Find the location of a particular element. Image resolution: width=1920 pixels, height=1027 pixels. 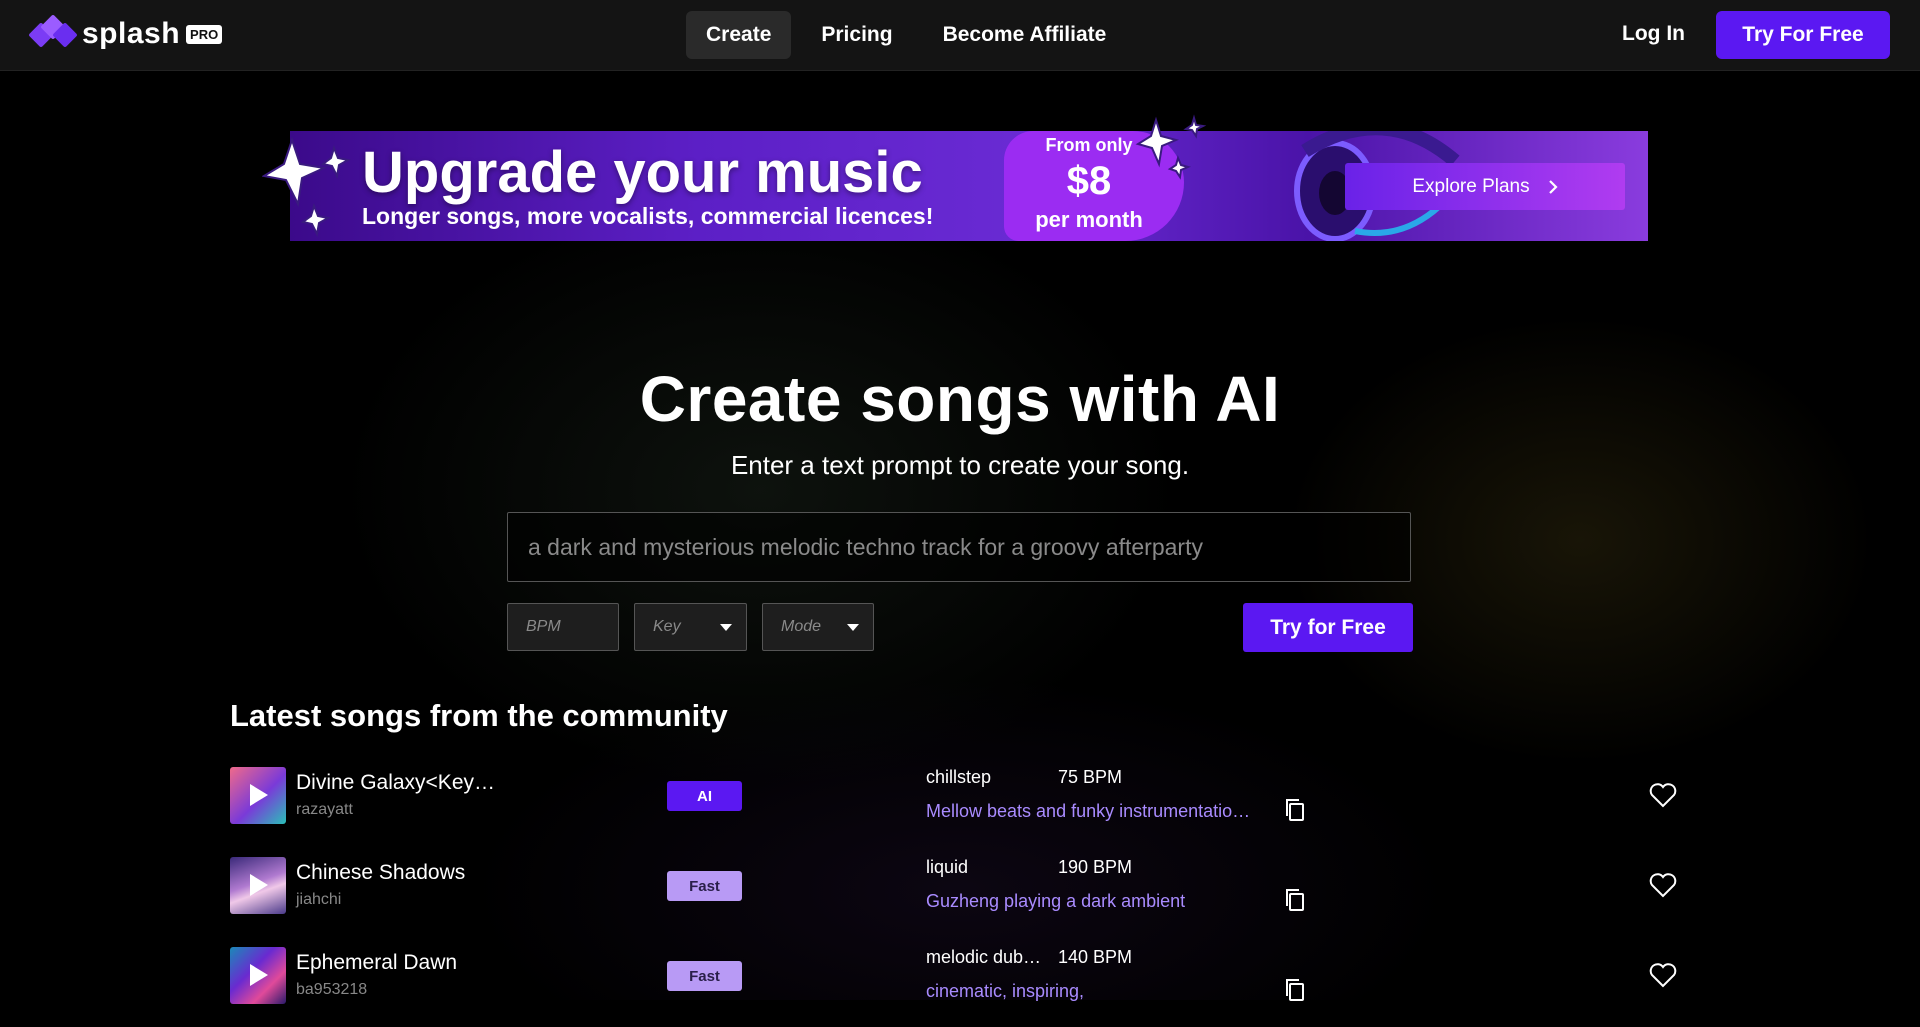

try-for-free-button: Try for Free is located at coordinates (1328, 627).